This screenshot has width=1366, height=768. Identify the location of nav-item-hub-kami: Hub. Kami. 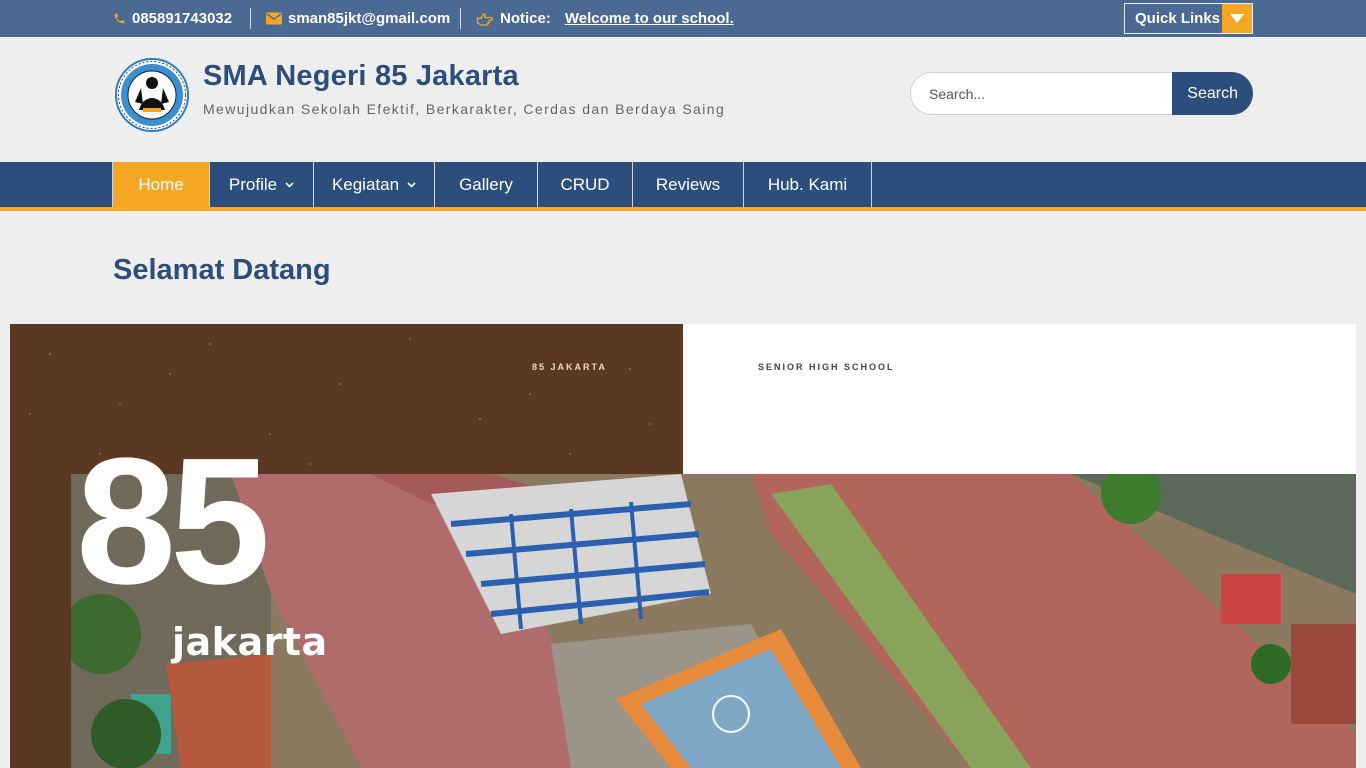
(808, 184).